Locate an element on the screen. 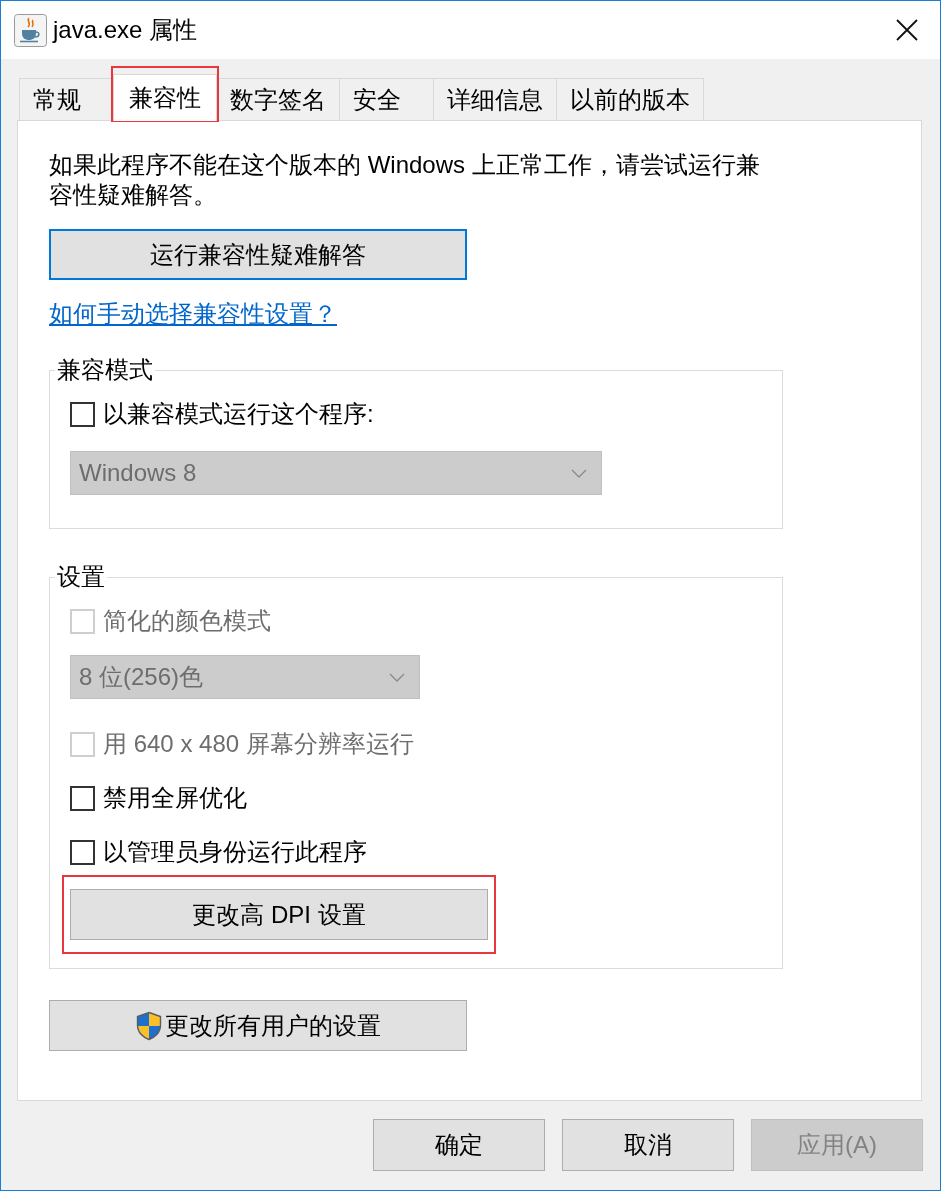 The image size is (941, 1191). tab: 兼容性 is located at coordinates (165, 97).